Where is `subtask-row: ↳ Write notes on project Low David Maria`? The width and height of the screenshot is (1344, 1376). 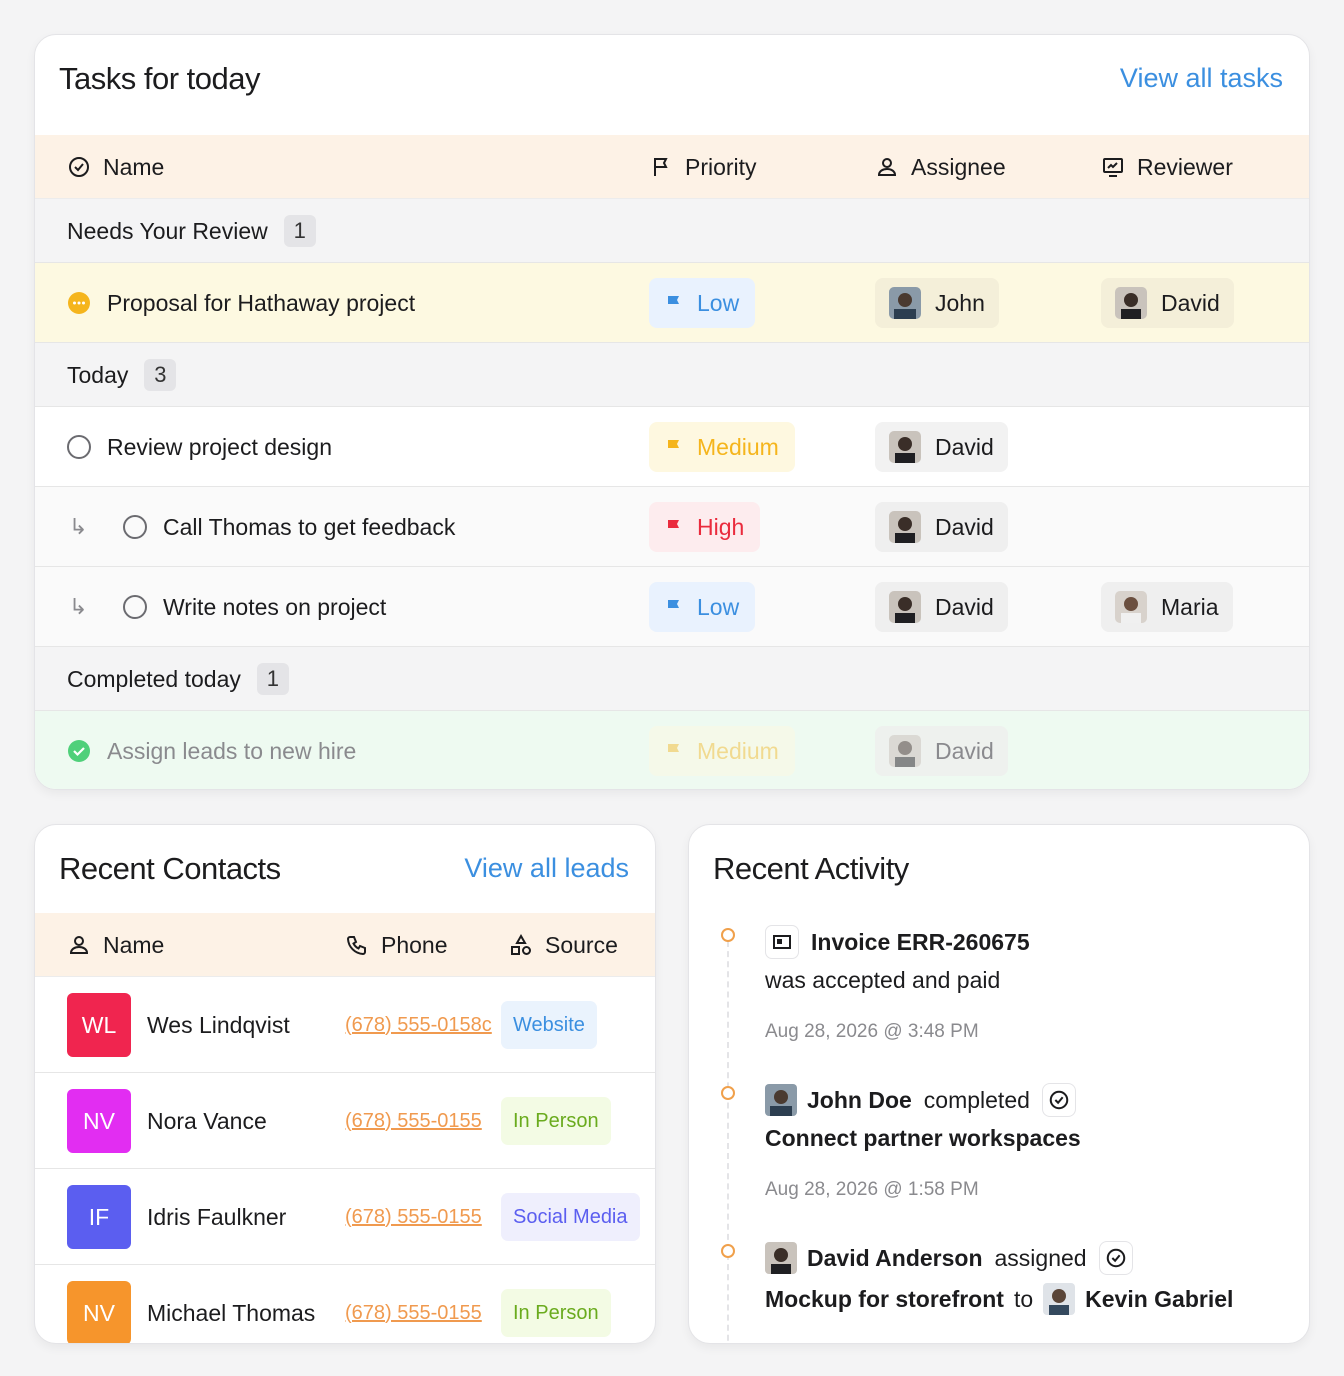
subtask-row: ↳ Write notes on project Low David Maria is located at coordinates (672, 607).